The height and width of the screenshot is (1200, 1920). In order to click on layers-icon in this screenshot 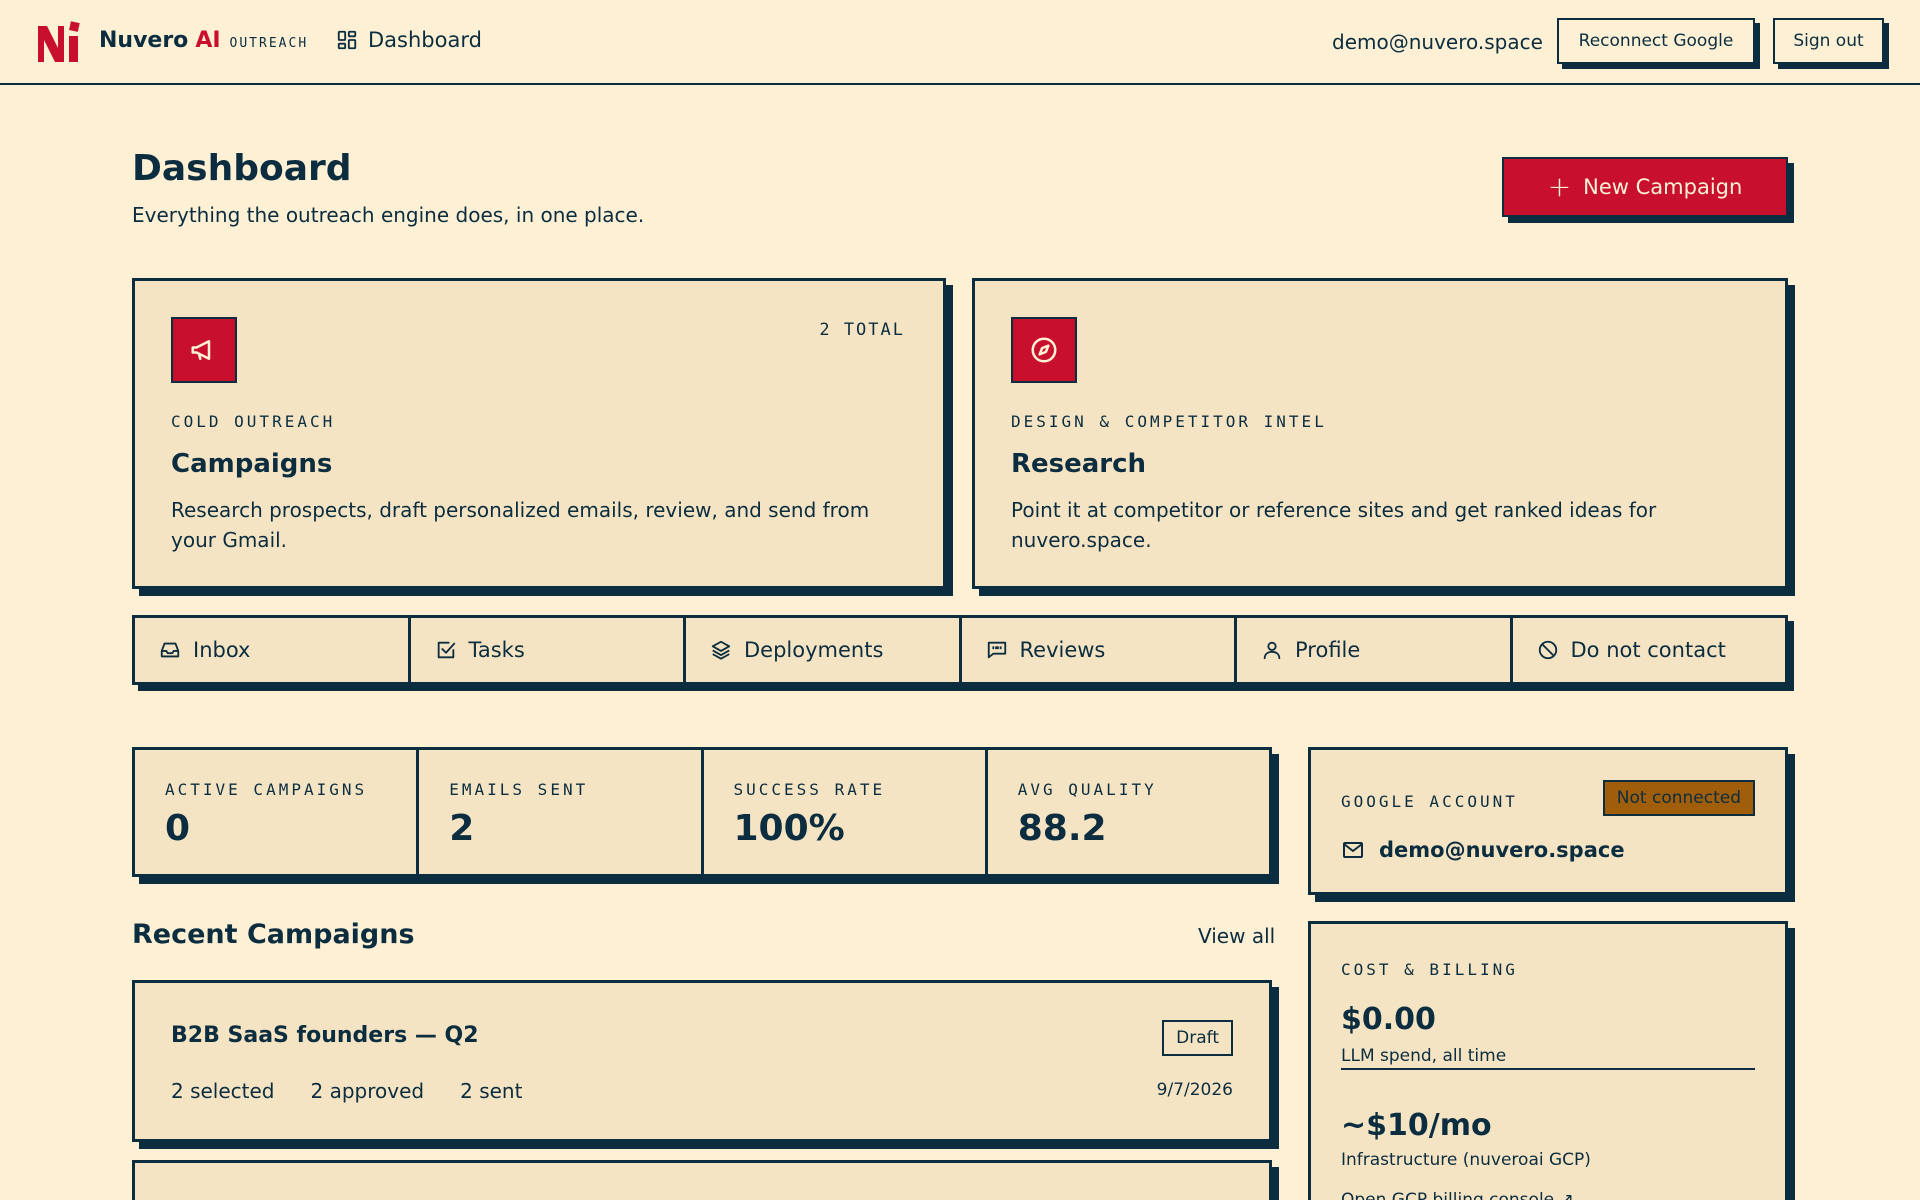, I will do `click(721, 650)`.